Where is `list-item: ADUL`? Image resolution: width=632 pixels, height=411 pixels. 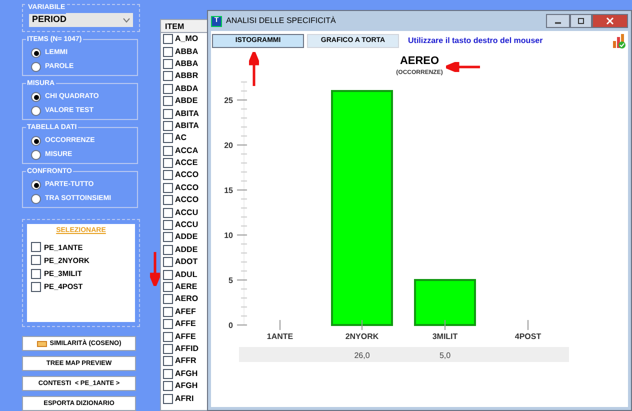
list-item: ADUL is located at coordinates (186, 274).